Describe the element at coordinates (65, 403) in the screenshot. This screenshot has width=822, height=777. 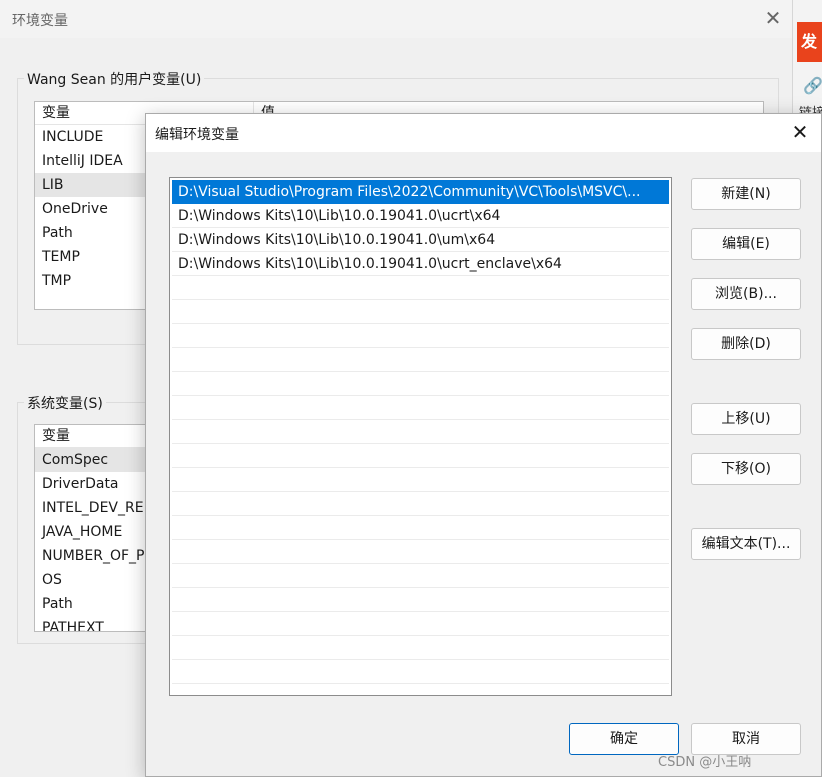
I see `system-variables-label: 系统变量(S)` at that location.